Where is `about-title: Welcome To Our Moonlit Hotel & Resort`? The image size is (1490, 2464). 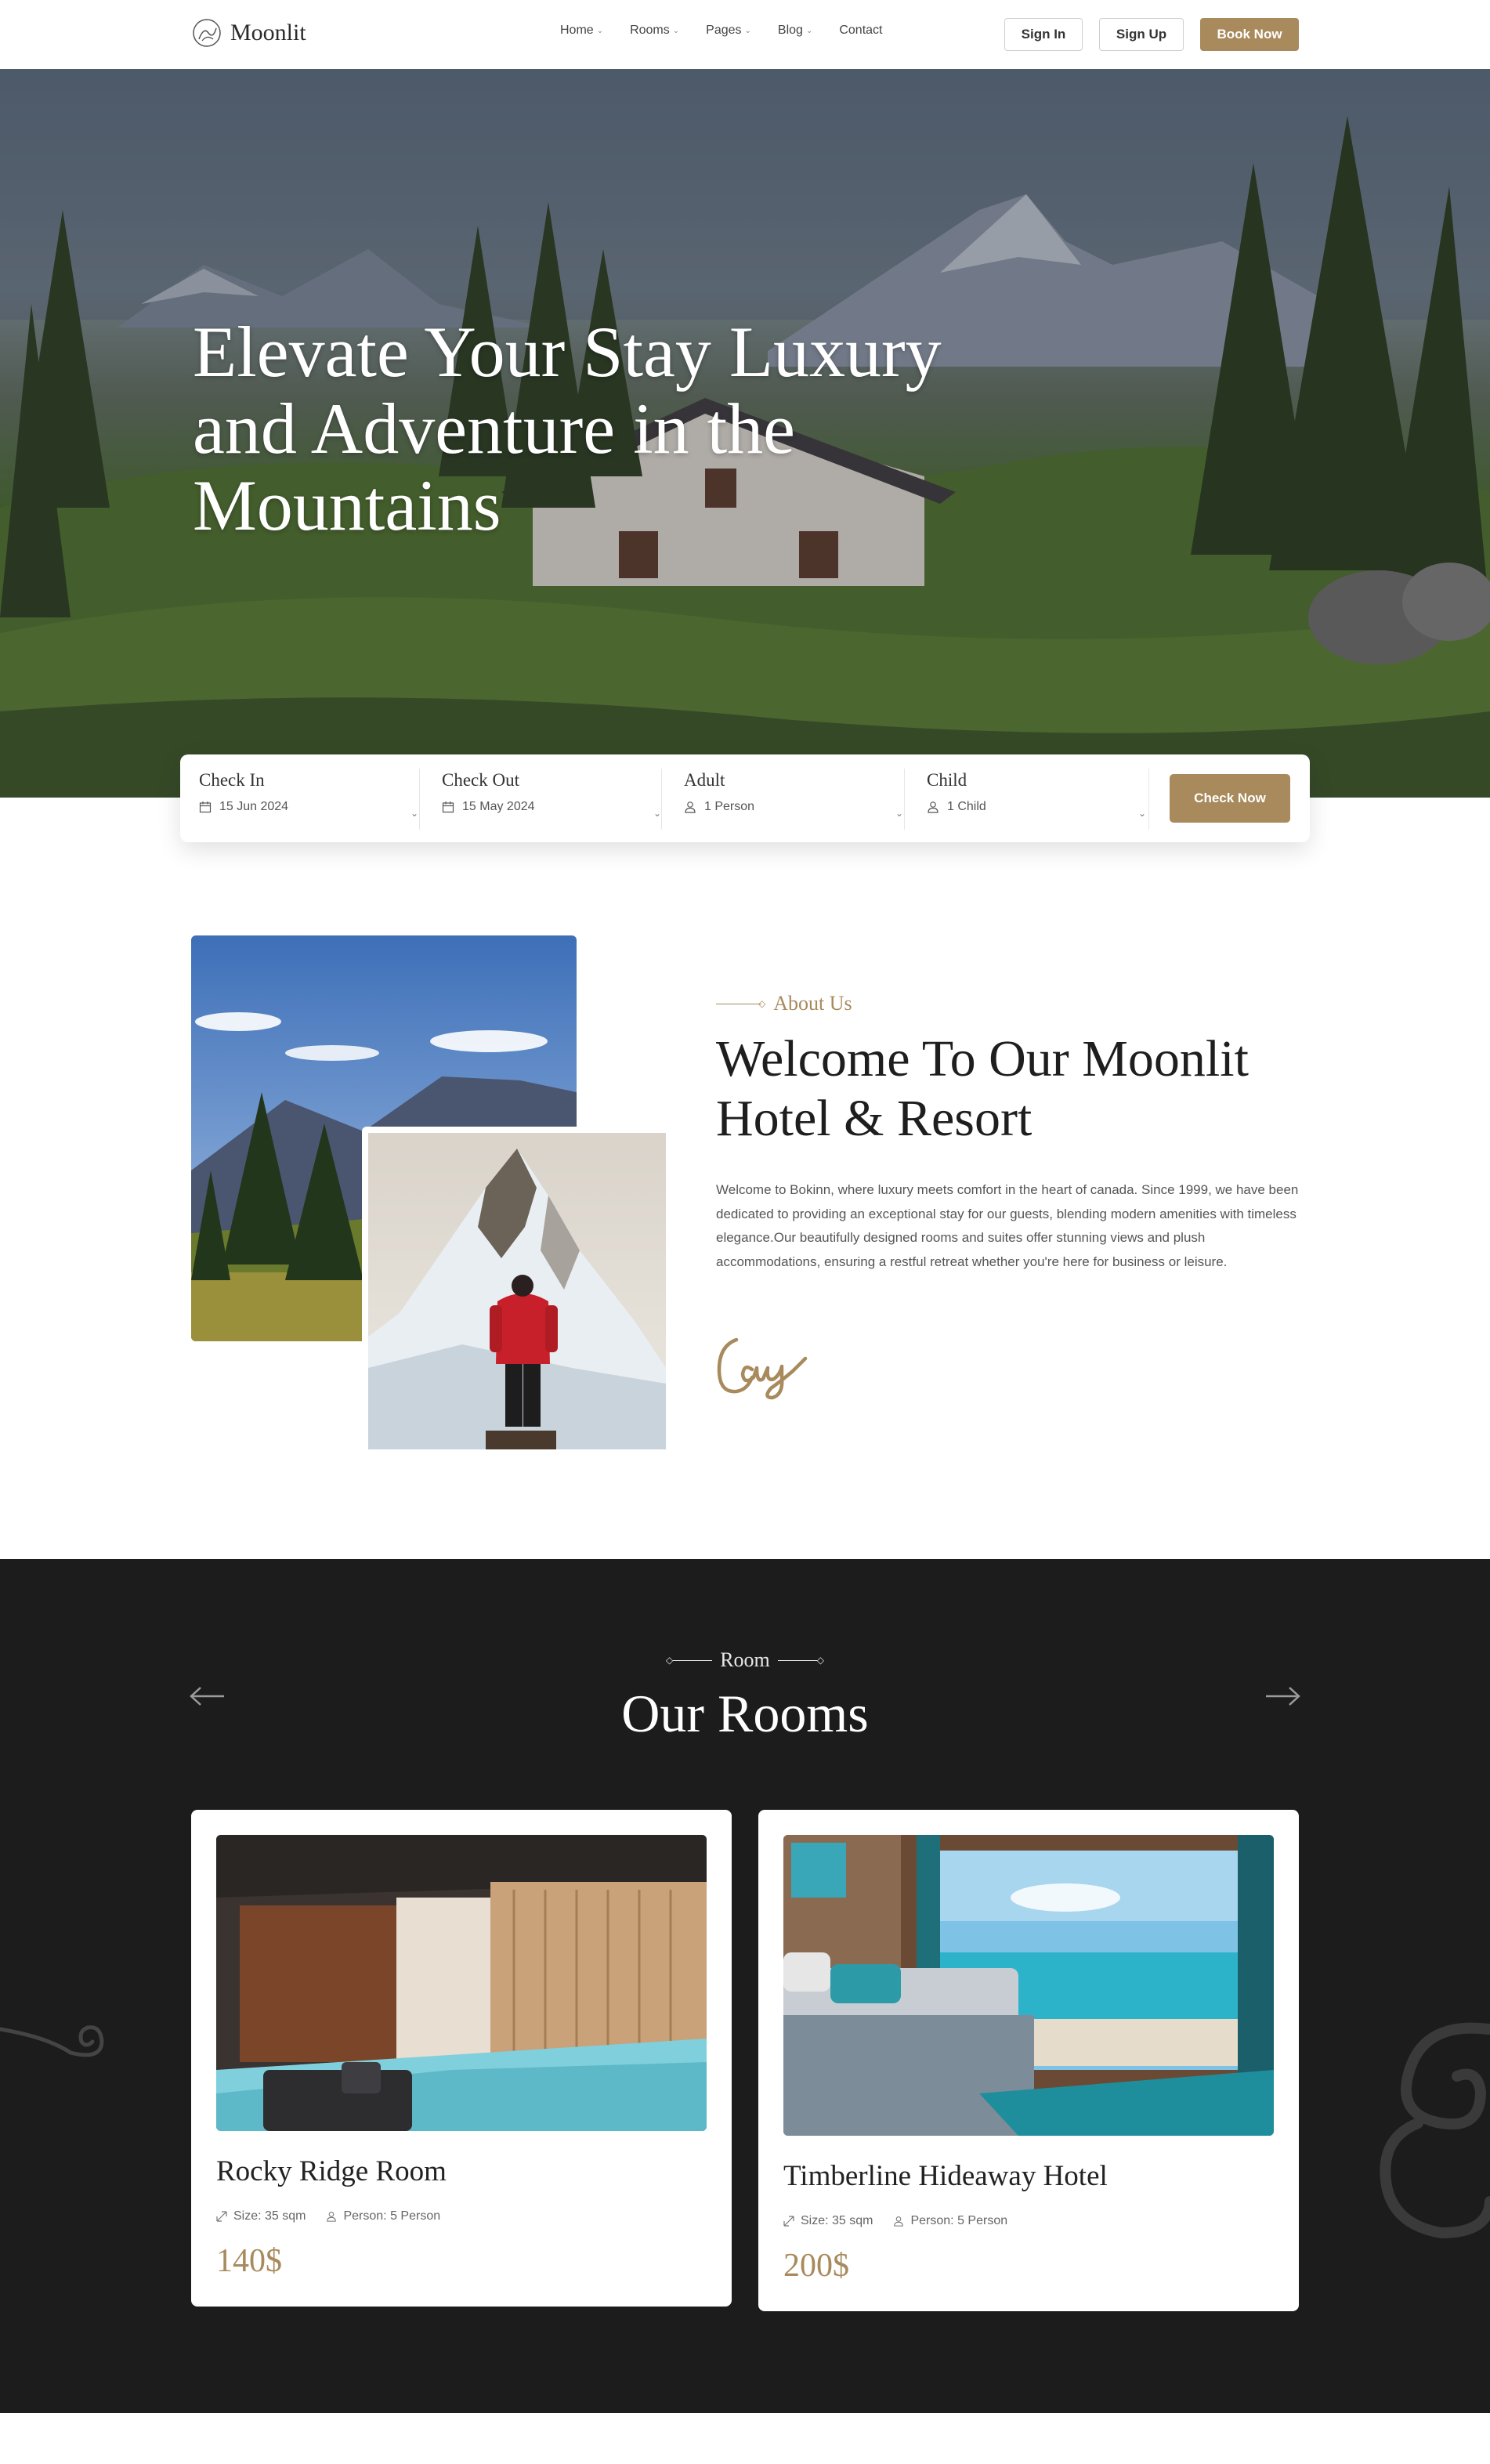
about-title: Welcome To Our Moonlit Hotel & Resort is located at coordinates (1013, 1089).